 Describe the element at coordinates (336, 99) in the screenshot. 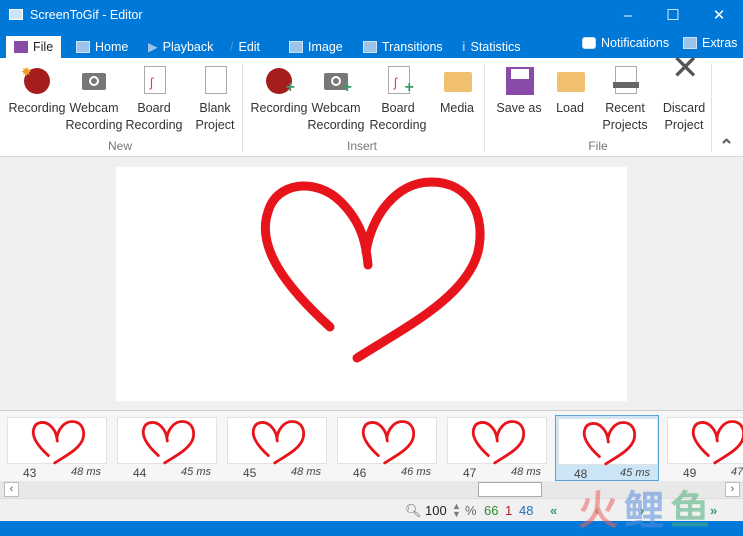

I see `insert-webcam-button: + Webcam Recording` at that location.